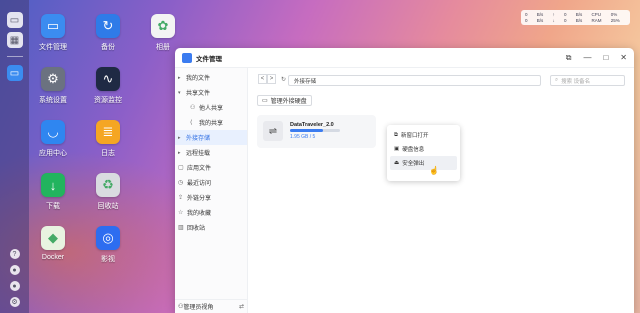  I want to click on app-grid-icon: ▦, so click(14, 40).